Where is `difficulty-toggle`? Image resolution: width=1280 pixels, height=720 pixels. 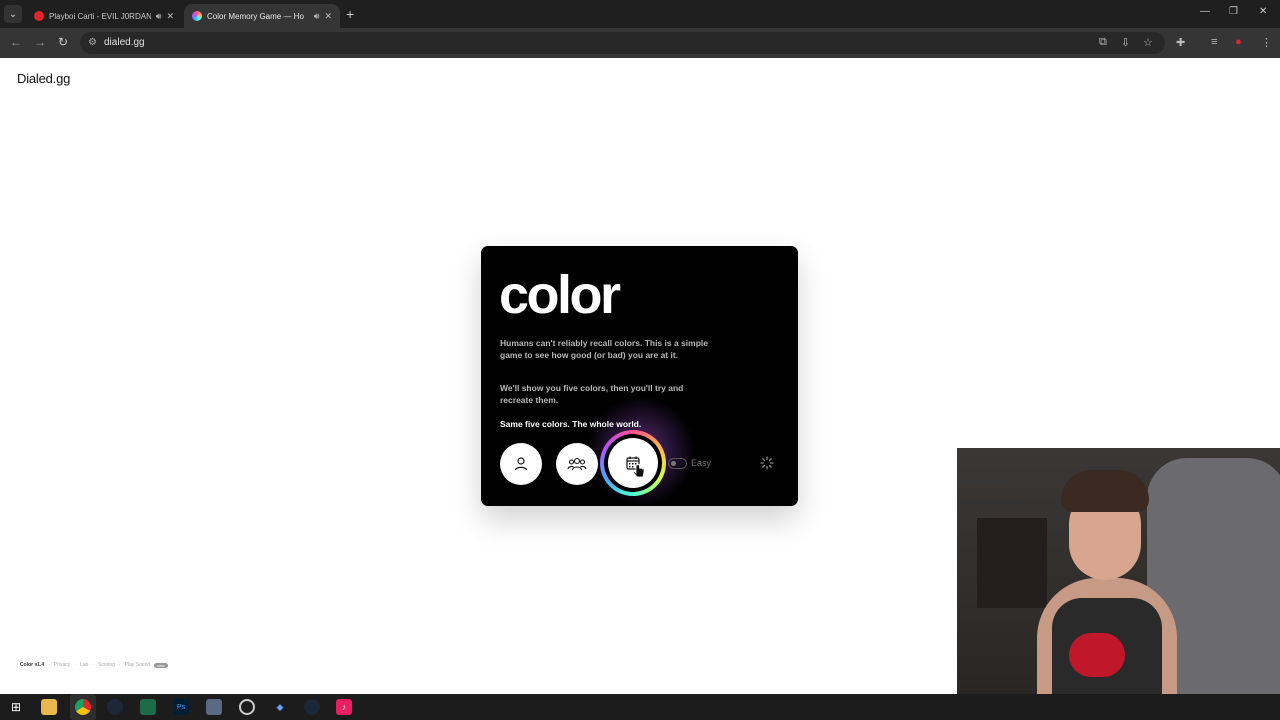
difficulty-toggle is located at coordinates (677, 463).